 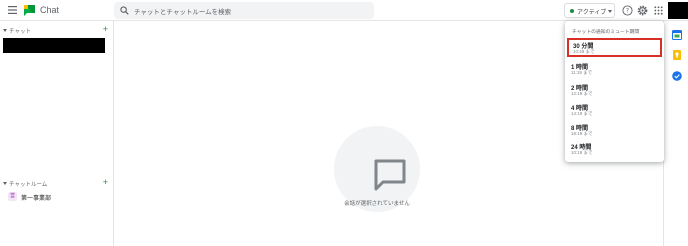 I want to click on mute-option-until: 10:49 まで, so click(x=584, y=51).